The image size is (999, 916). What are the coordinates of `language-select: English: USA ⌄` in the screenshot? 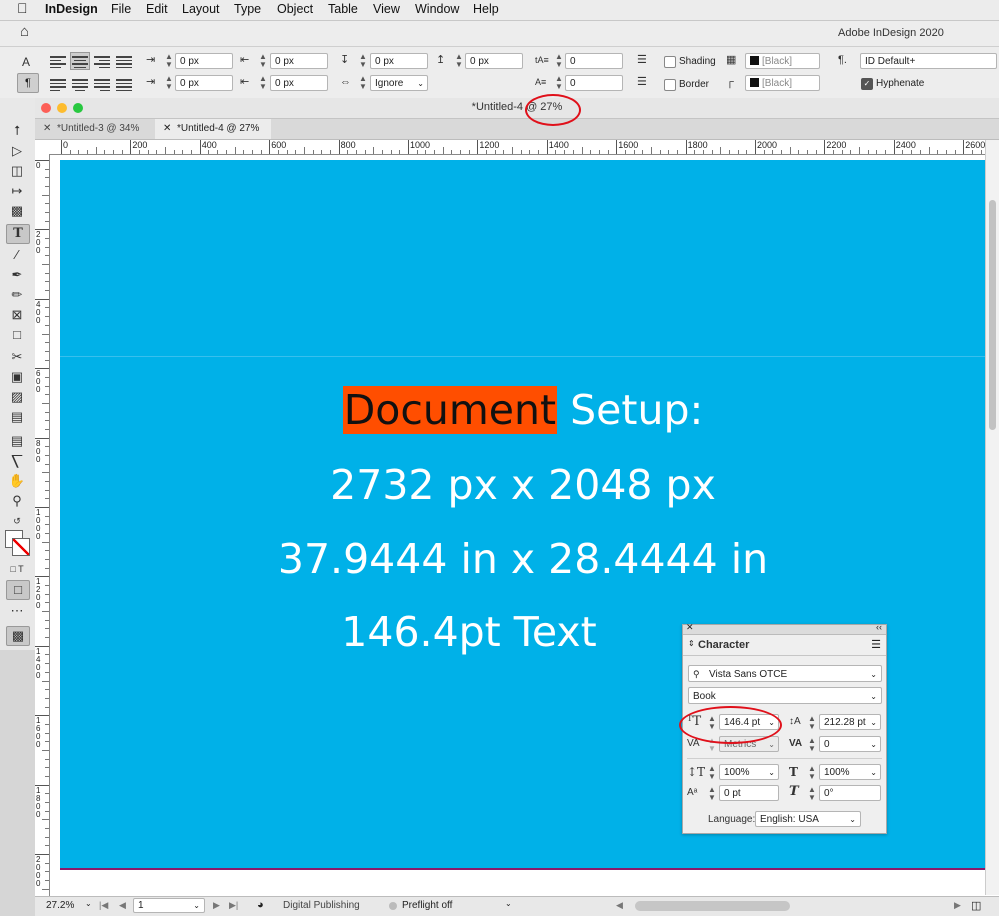 It's located at (808, 819).